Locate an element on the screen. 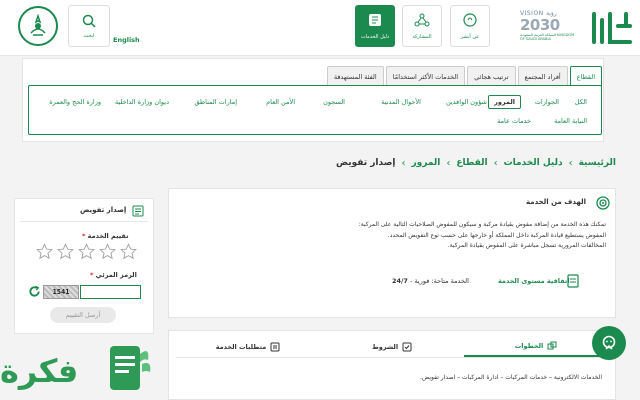  tab-requirements-label: متطلبات الخدمة is located at coordinates (241, 346).